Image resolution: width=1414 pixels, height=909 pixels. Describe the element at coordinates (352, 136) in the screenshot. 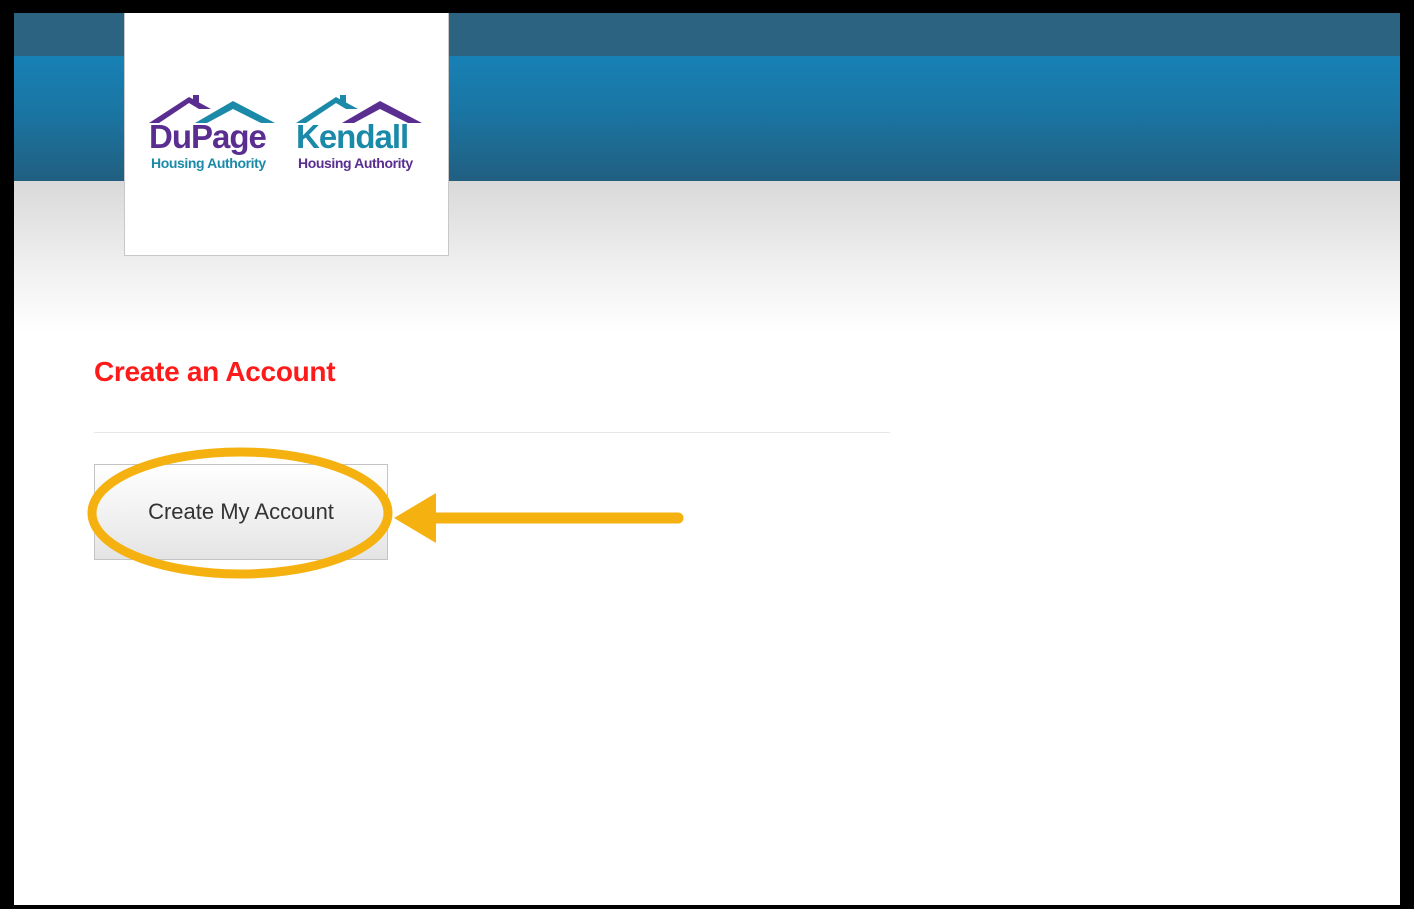

I see `kendall-logo-name: Kendall` at that location.